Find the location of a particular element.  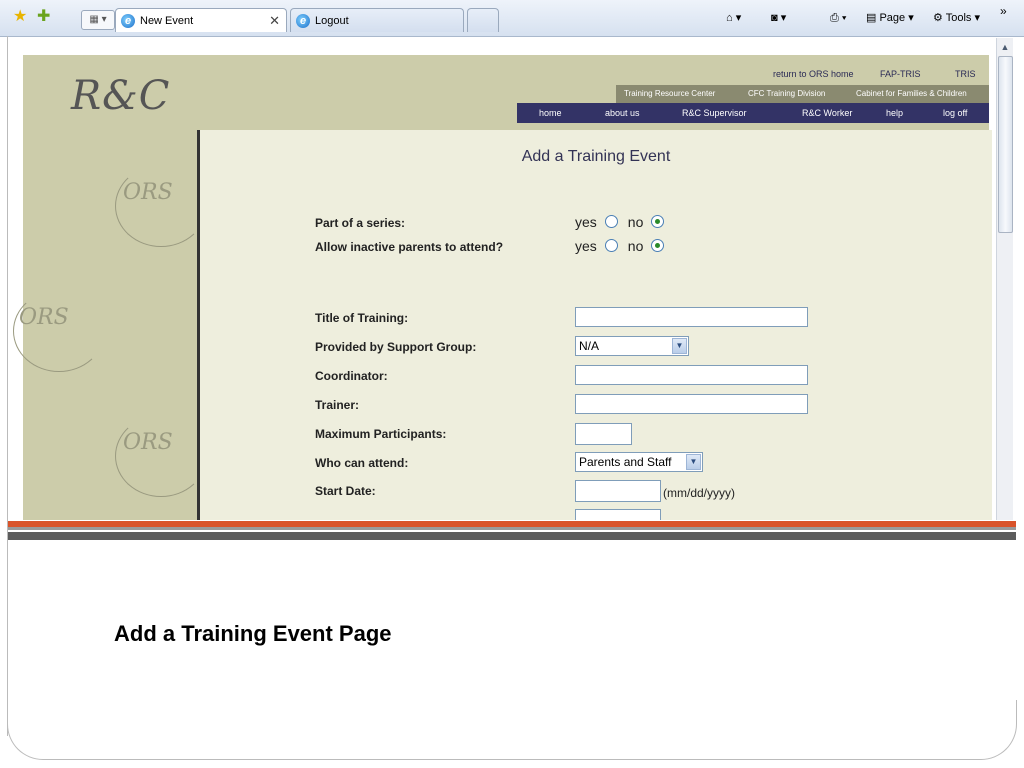

series-no-radio is located at coordinates (658, 221).